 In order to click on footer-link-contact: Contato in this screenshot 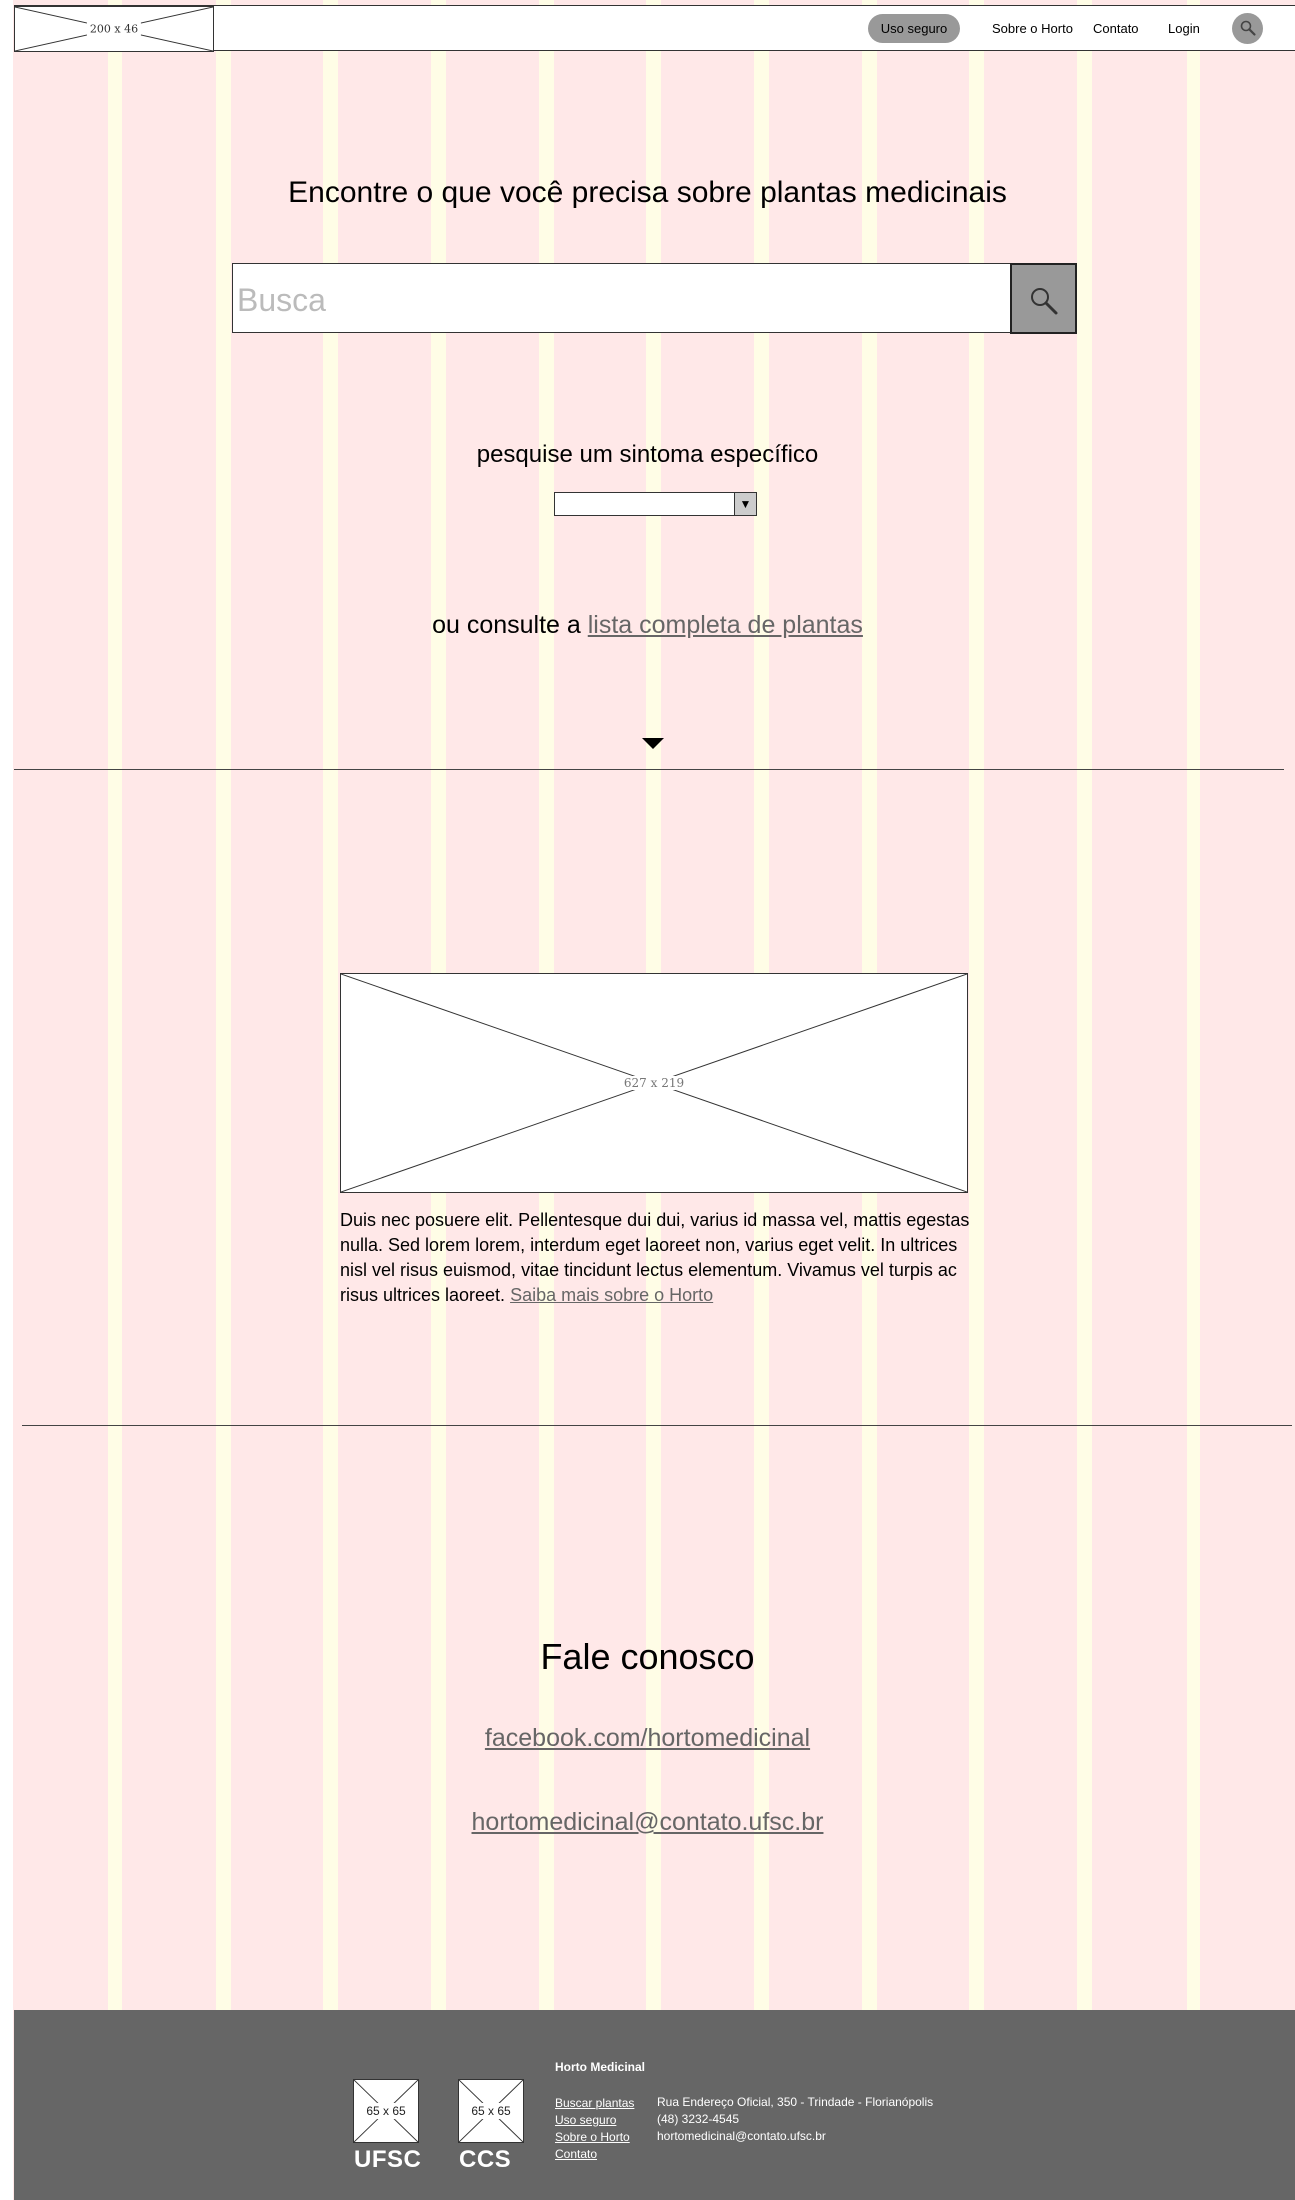, I will do `click(594, 2154)`.